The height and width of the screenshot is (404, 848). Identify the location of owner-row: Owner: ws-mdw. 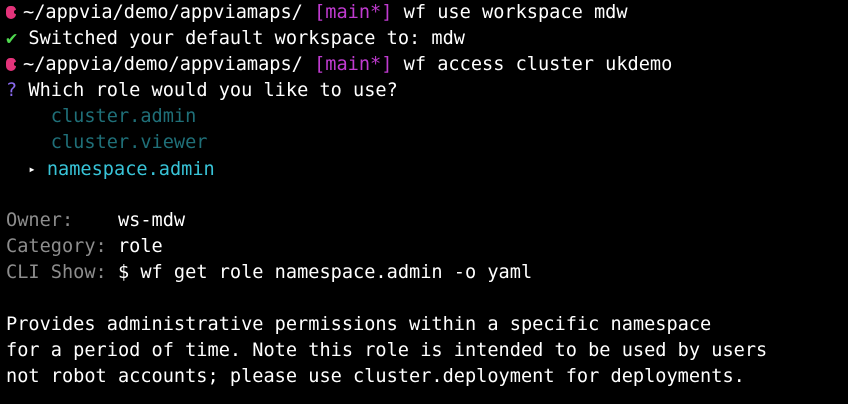
(424, 221).